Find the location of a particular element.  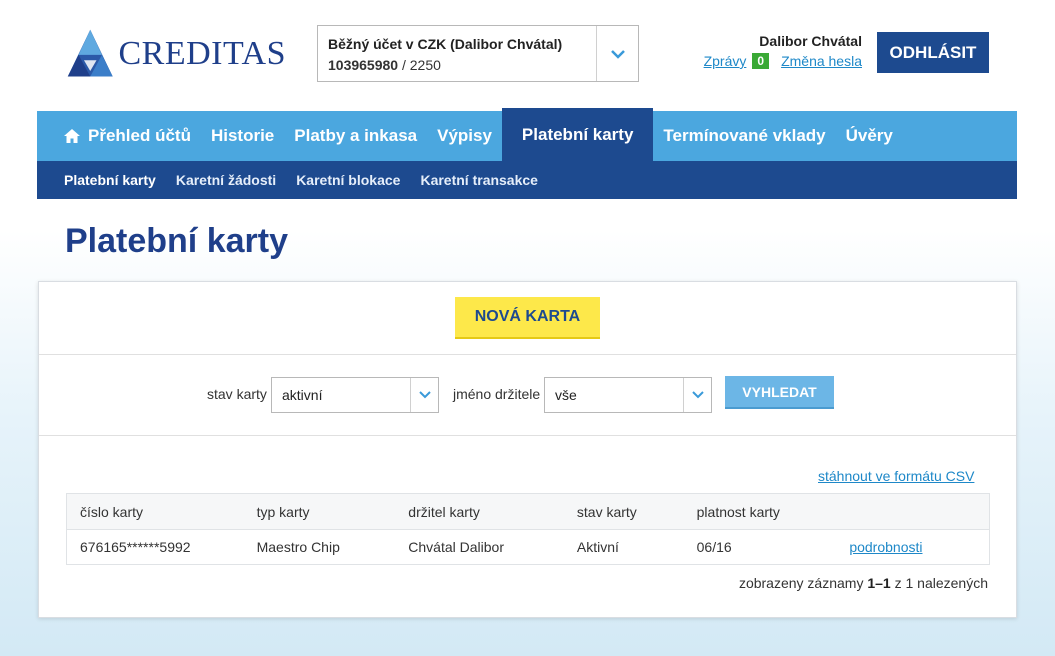

user-name: Dalibor Chvátal is located at coordinates (810, 41).